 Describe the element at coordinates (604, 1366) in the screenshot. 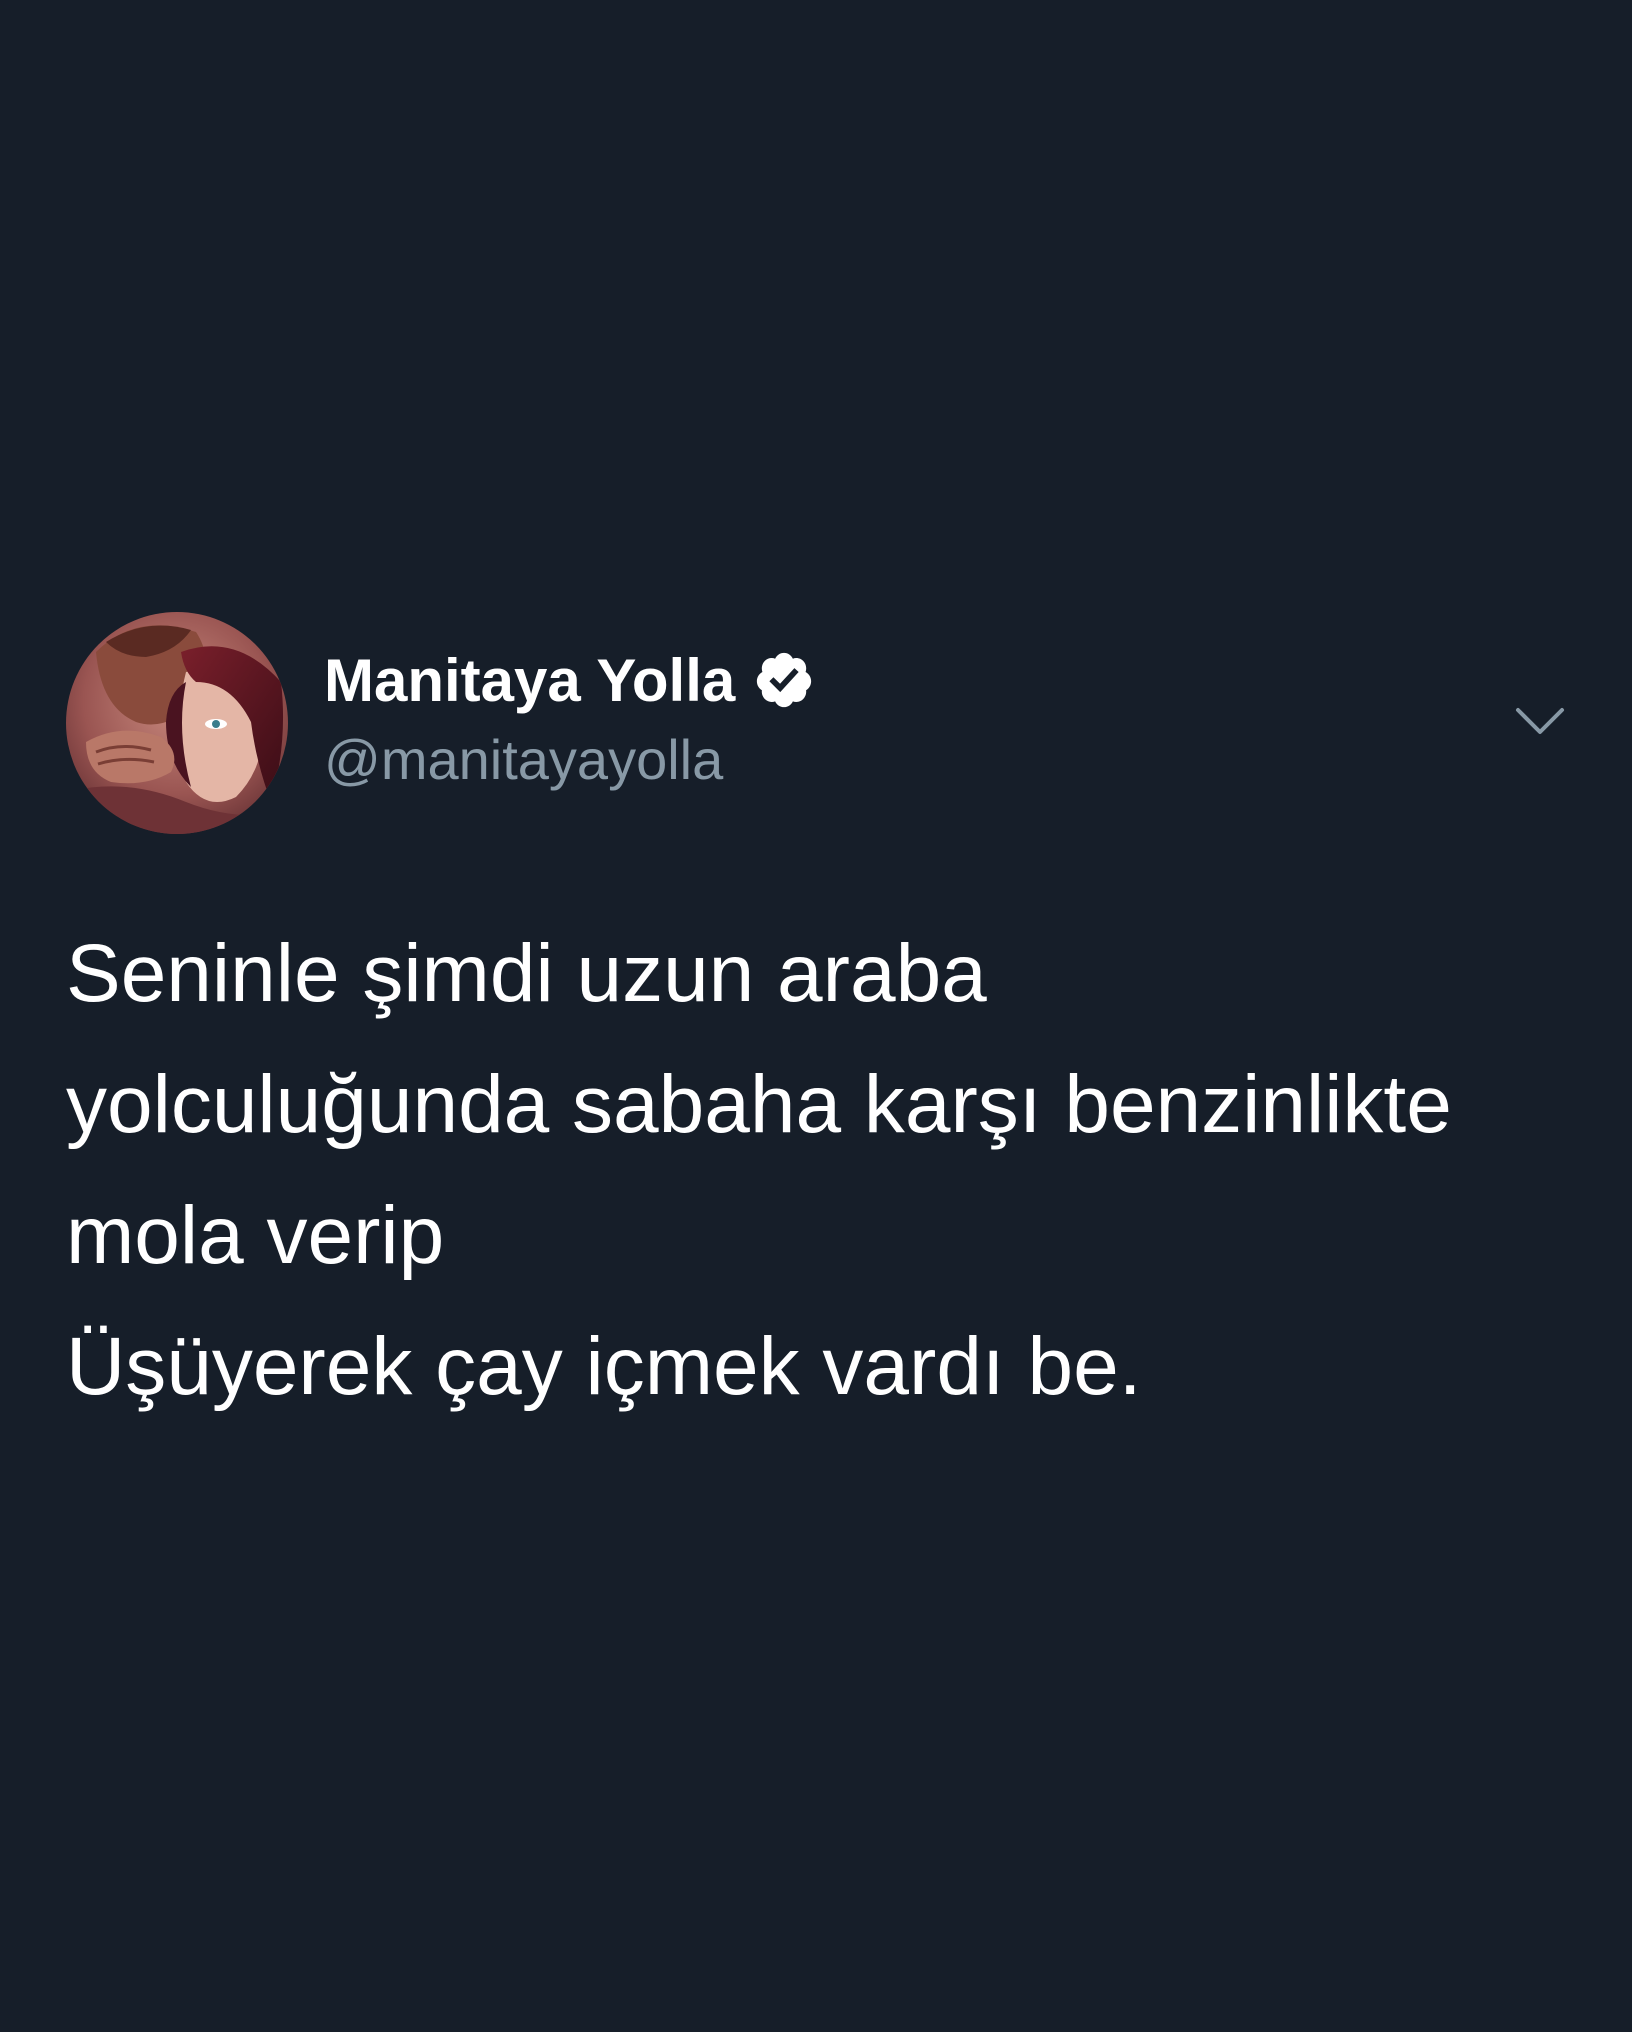

I see `tweet-text-line: Üşüyerek çay içmek vardı be.` at that location.